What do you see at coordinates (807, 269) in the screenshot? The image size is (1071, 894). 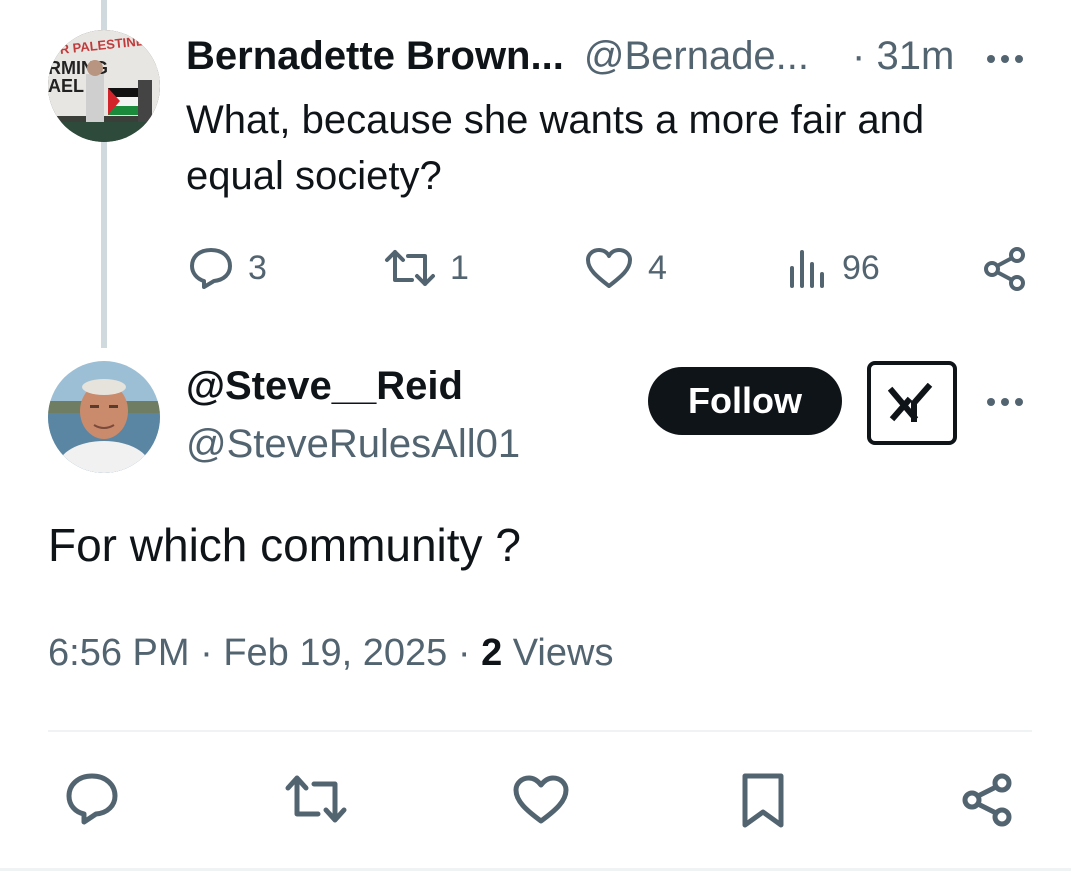 I see `views-chart-icon` at bounding box center [807, 269].